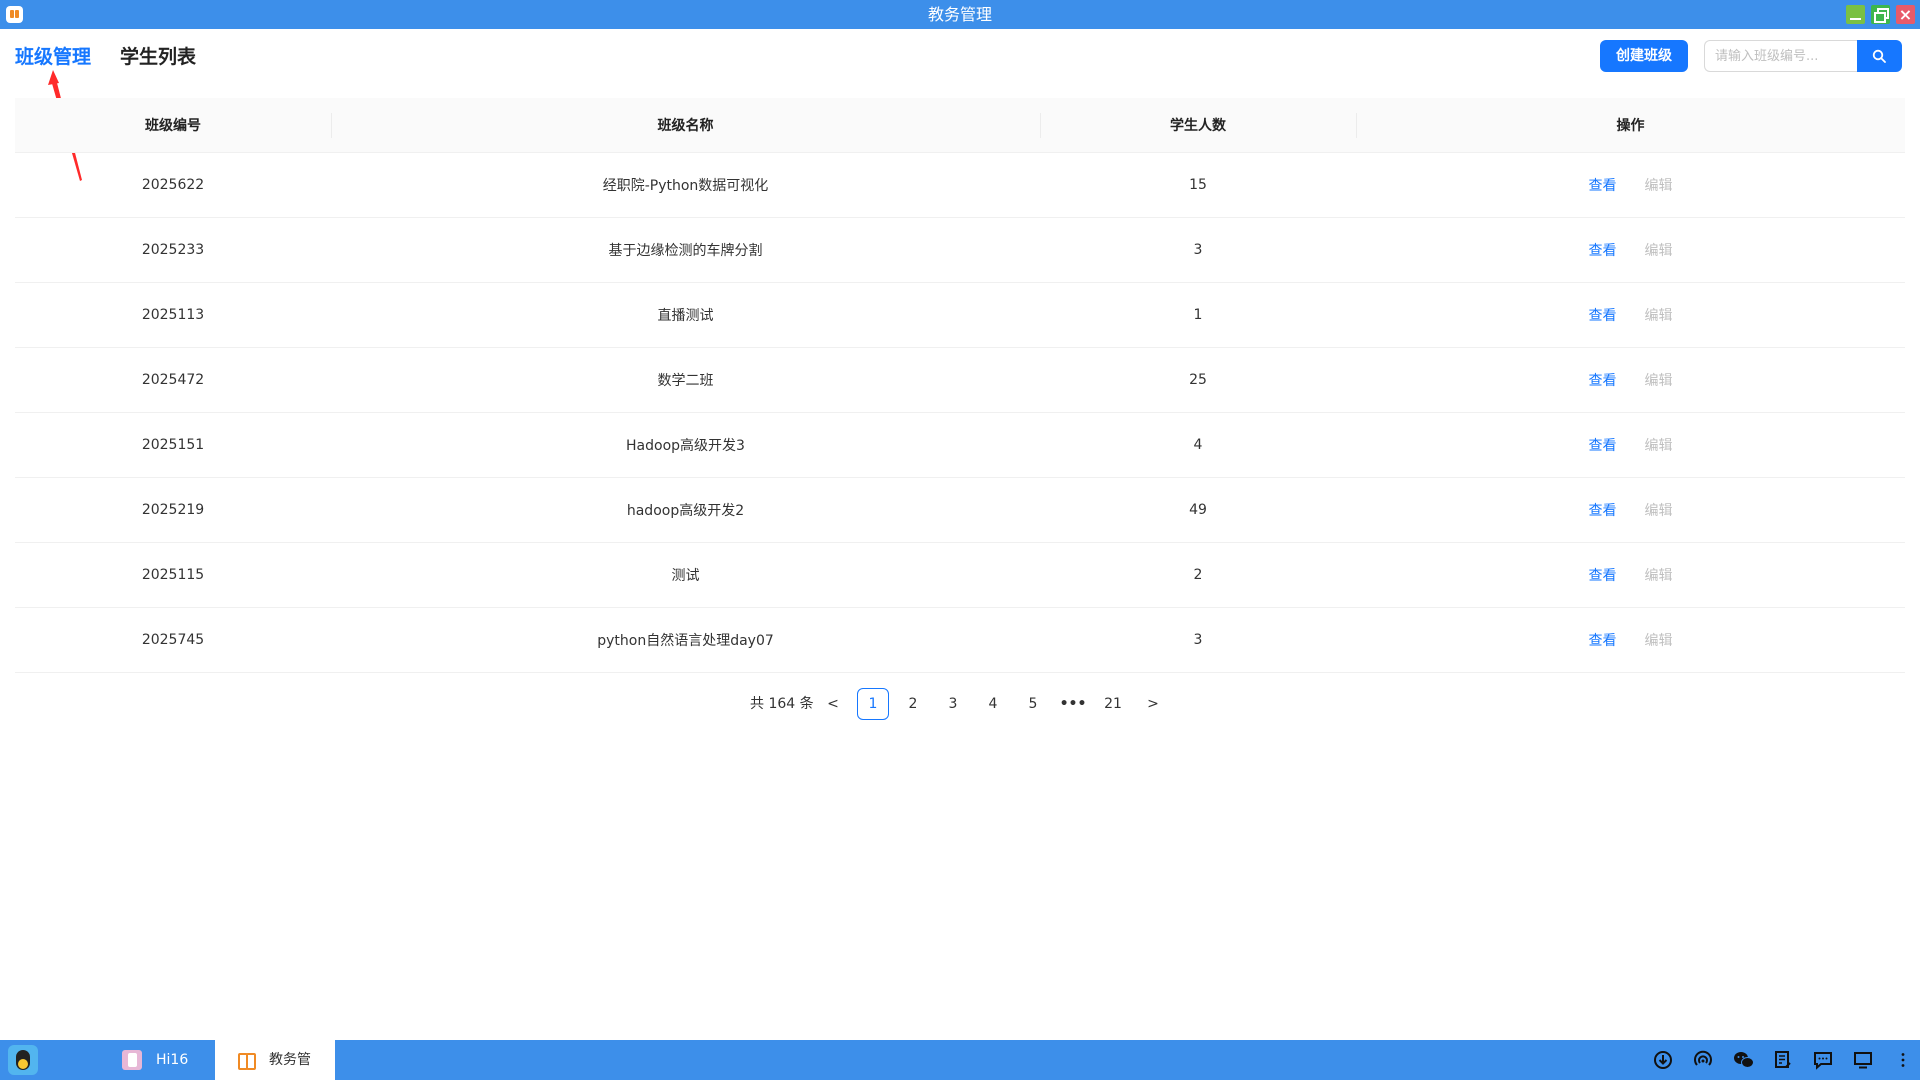 Image resolution: width=1920 pixels, height=1080 pixels. Describe the element at coordinates (953, 704) in the screenshot. I see `page-3-button: 3` at that location.